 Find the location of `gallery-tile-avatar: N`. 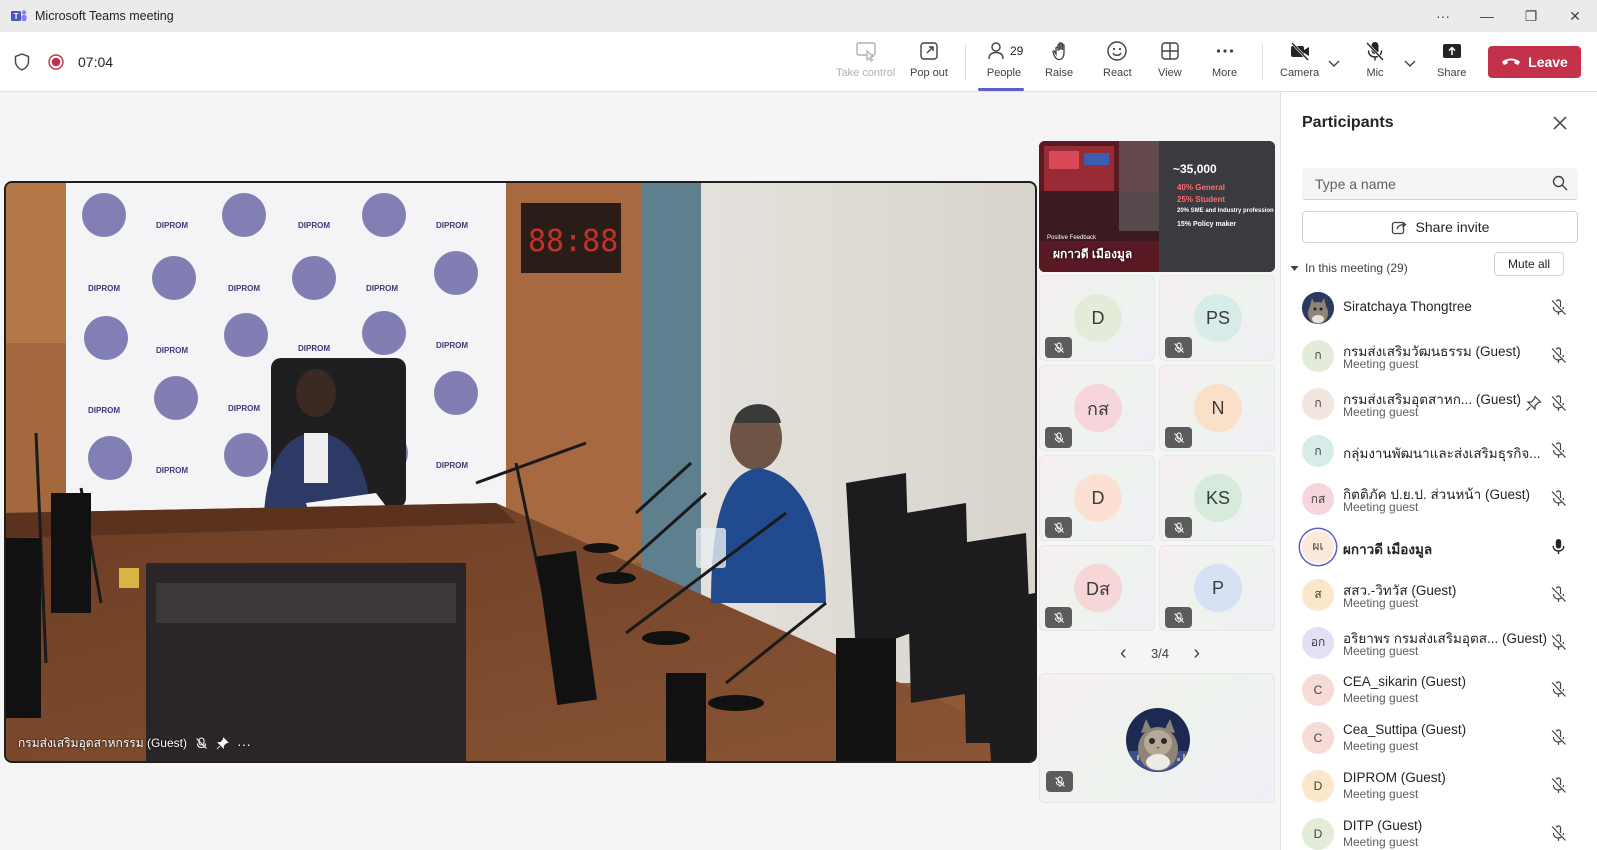

gallery-tile-avatar: N is located at coordinates (1218, 408).